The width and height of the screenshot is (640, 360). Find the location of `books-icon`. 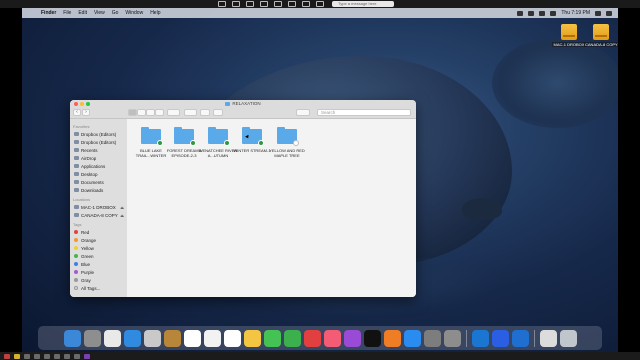

books-icon is located at coordinates (392, 338).